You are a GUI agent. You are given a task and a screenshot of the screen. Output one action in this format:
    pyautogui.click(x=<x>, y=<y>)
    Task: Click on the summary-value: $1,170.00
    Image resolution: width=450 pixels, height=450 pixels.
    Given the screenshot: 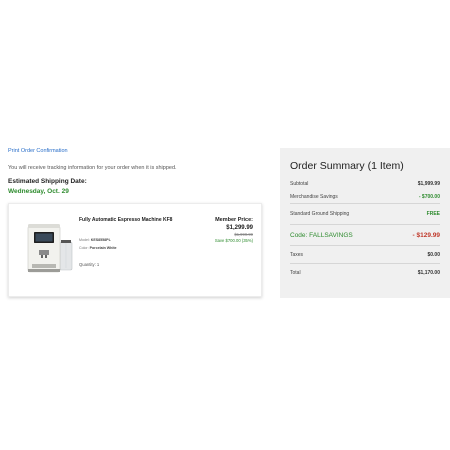 What is the action you would take?
    pyautogui.click(x=428, y=272)
    